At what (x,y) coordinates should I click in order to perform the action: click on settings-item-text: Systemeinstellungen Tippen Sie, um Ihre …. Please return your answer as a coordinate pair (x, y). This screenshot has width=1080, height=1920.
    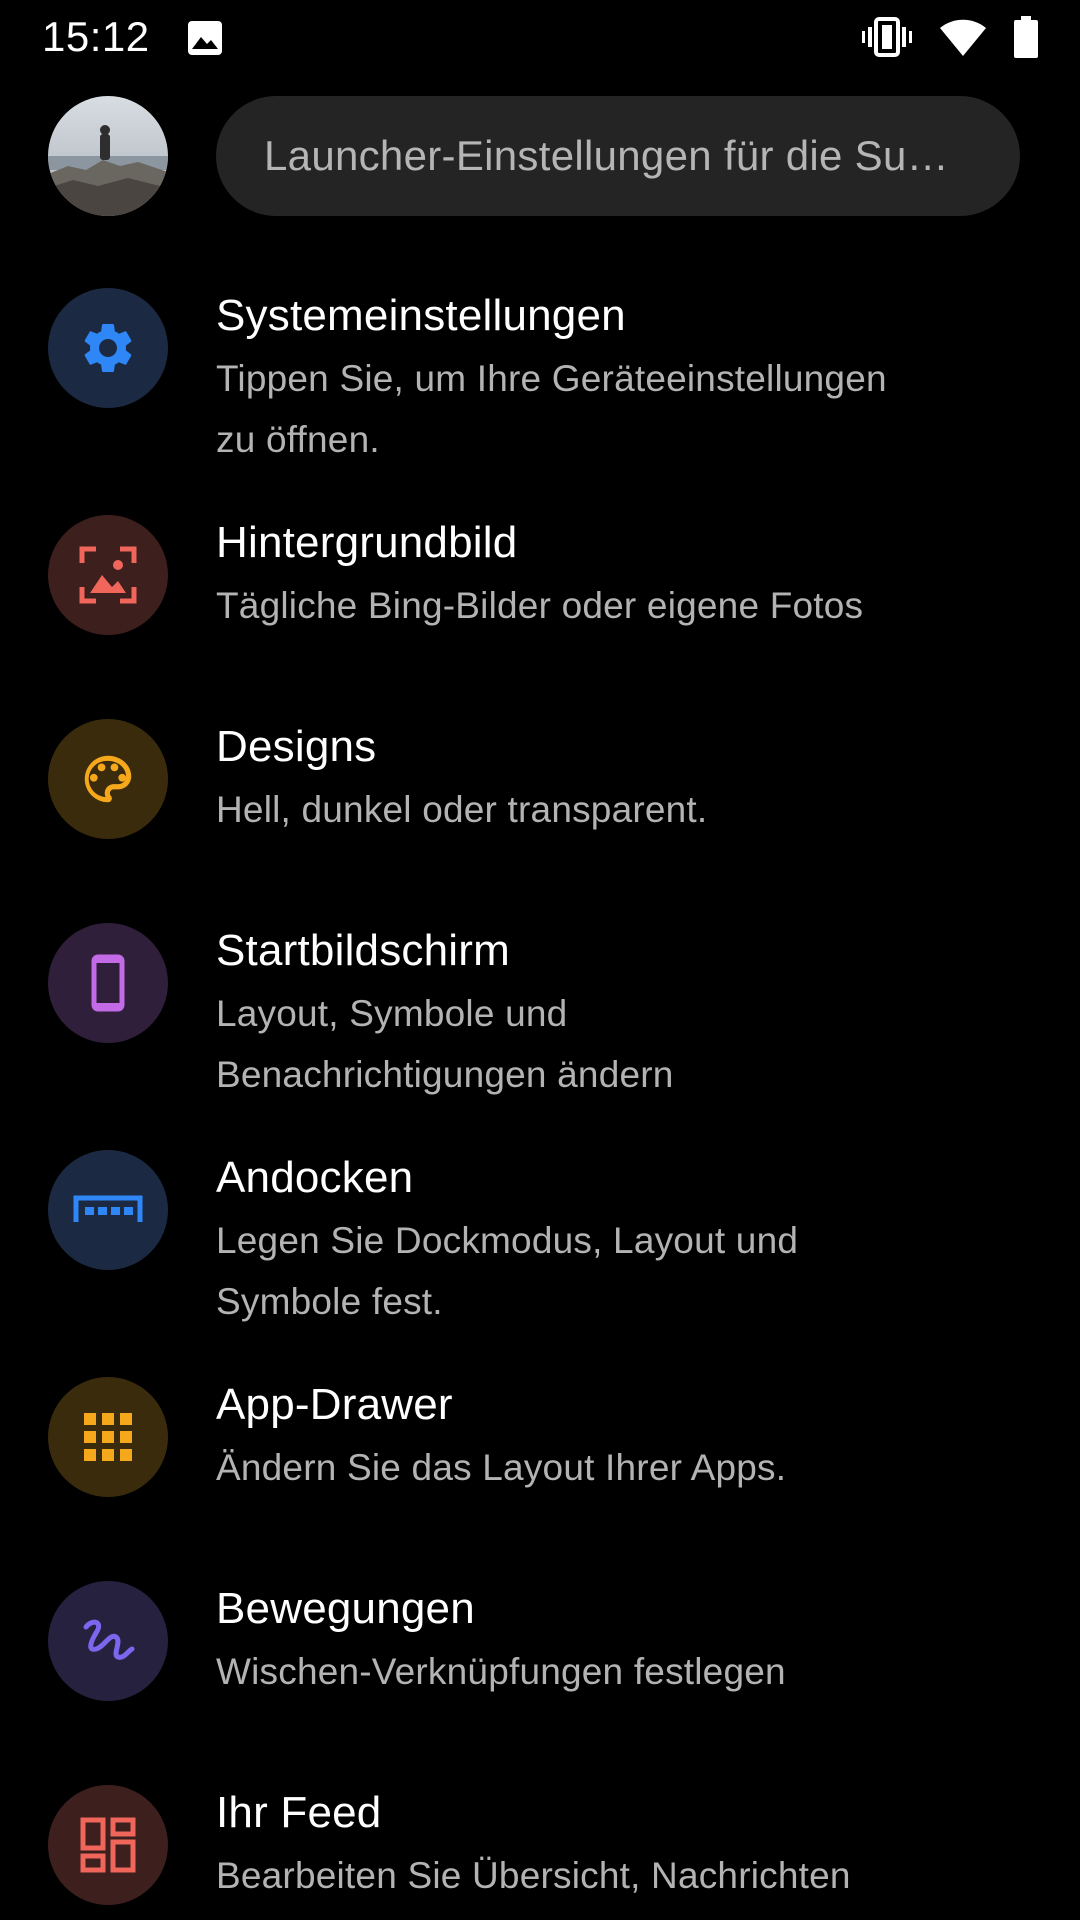
    Looking at the image, I should click on (616, 379).